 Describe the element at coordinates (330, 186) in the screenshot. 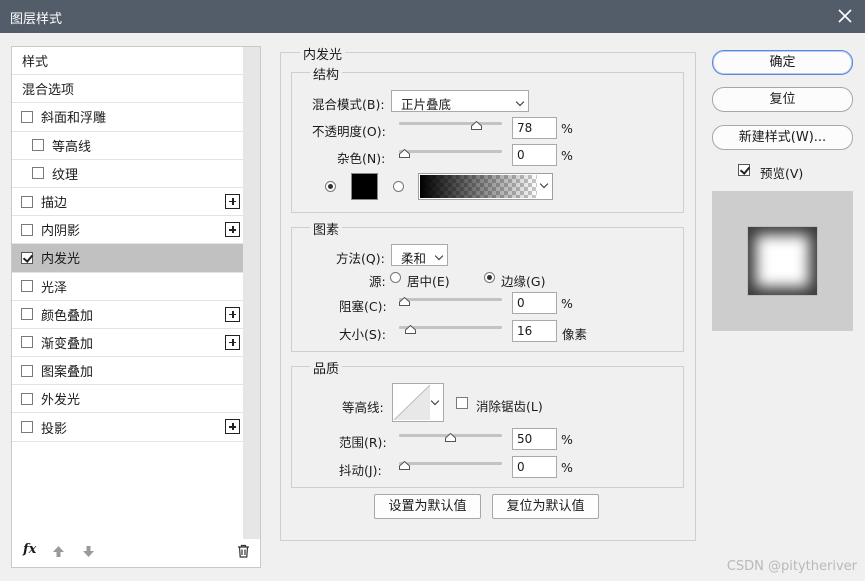

I see `solid-color-radio` at that location.